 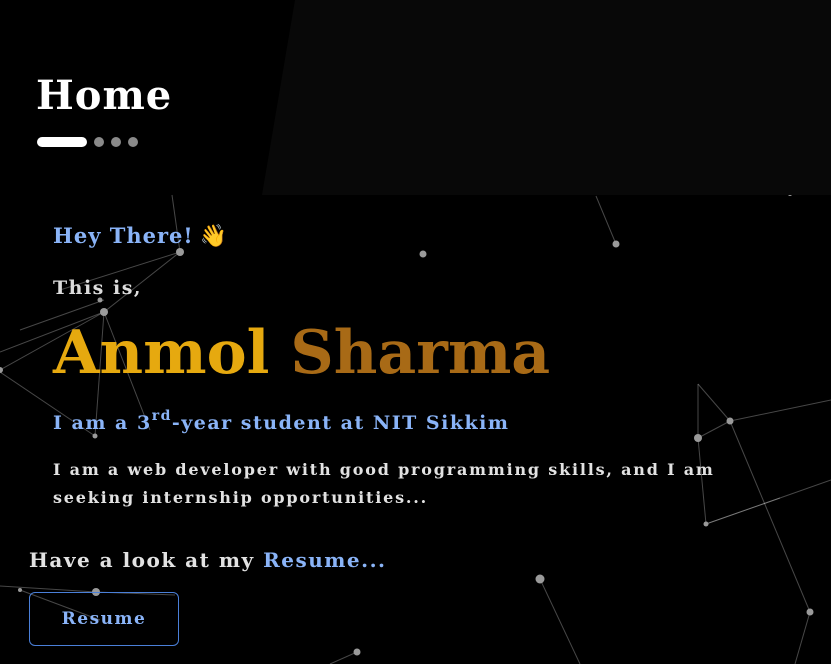 What do you see at coordinates (340, 423) in the screenshot?
I see `tagline-after: -year student at NIT Sikkim` at bounding box center [340, 423].